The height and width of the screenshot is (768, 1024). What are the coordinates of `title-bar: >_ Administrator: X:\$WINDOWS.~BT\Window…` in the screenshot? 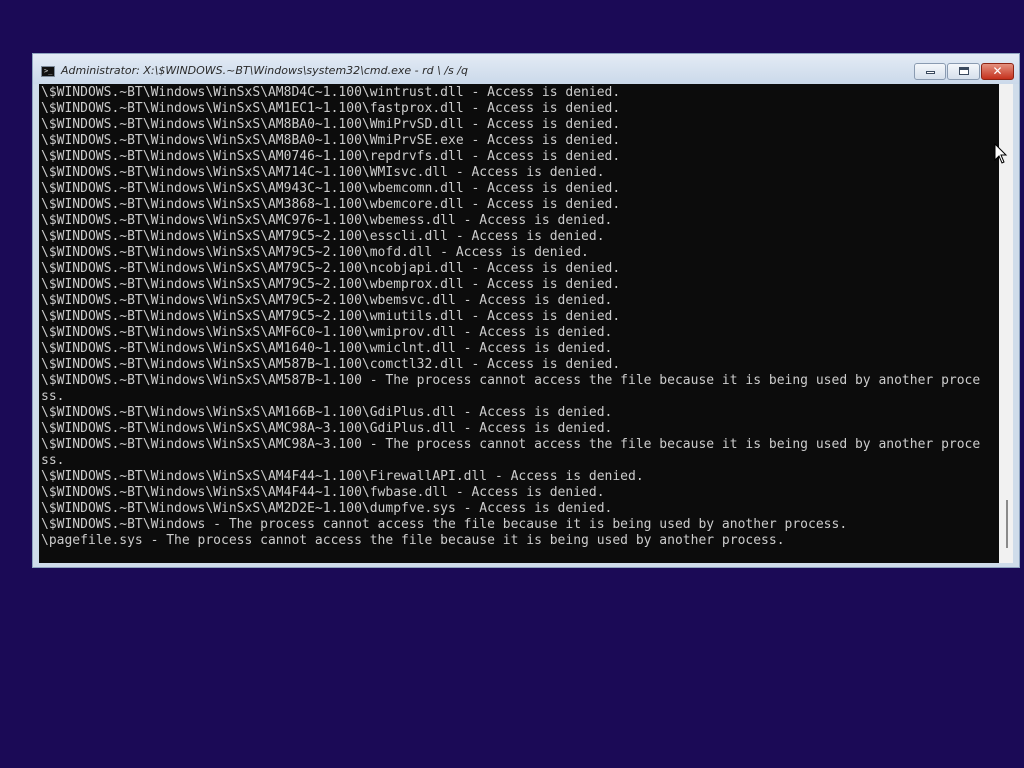 It's located at (526, 69).